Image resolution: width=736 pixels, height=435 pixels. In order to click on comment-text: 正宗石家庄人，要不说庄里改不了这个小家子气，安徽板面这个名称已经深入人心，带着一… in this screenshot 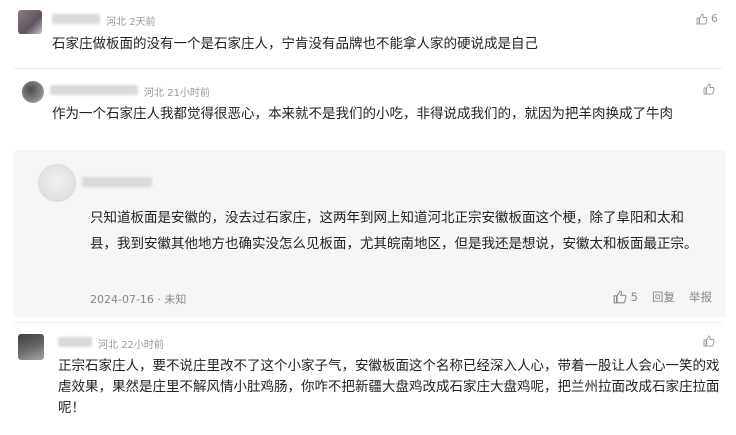, I will do `click(389, 387)`.